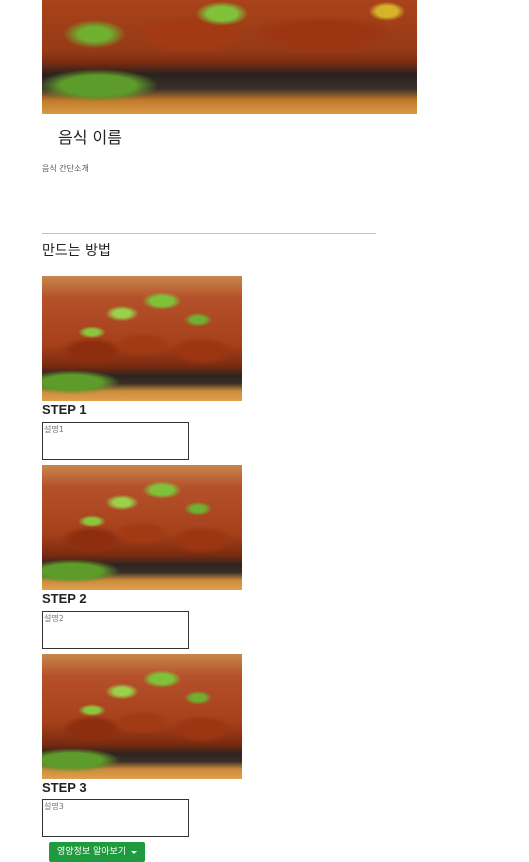 The height and width of the screenshot is (862, 529). Describe the element at coordinates (65, 168) in the screenshot. I see `food-intro: 음식 간단소개` at that location.